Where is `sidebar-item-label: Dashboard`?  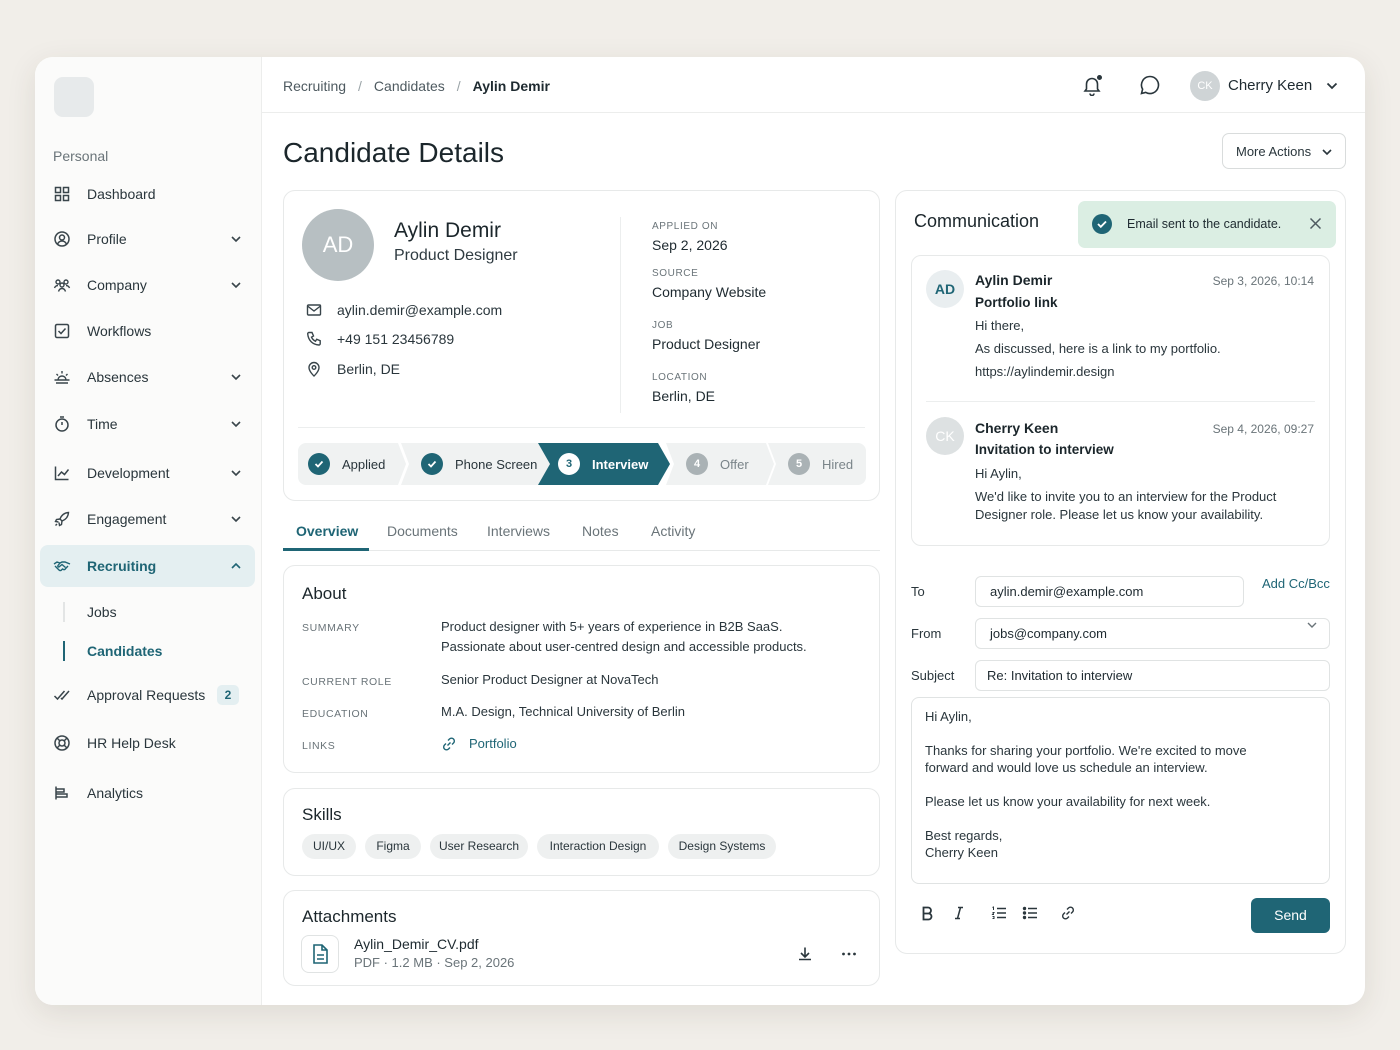 sidebar-item-label: Dashboard is located at coordinates (121, 194).